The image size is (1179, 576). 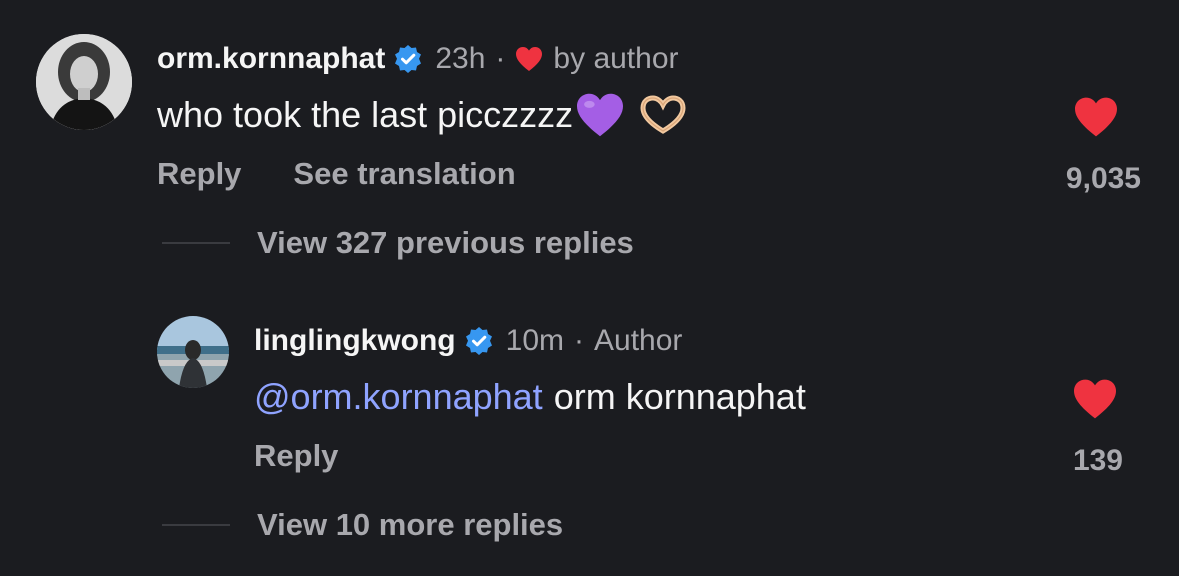 What do you see at coordinates (529, 59) in the screenshot?
I see `author-liked-heart-icon` at bounding box center [529, 59].